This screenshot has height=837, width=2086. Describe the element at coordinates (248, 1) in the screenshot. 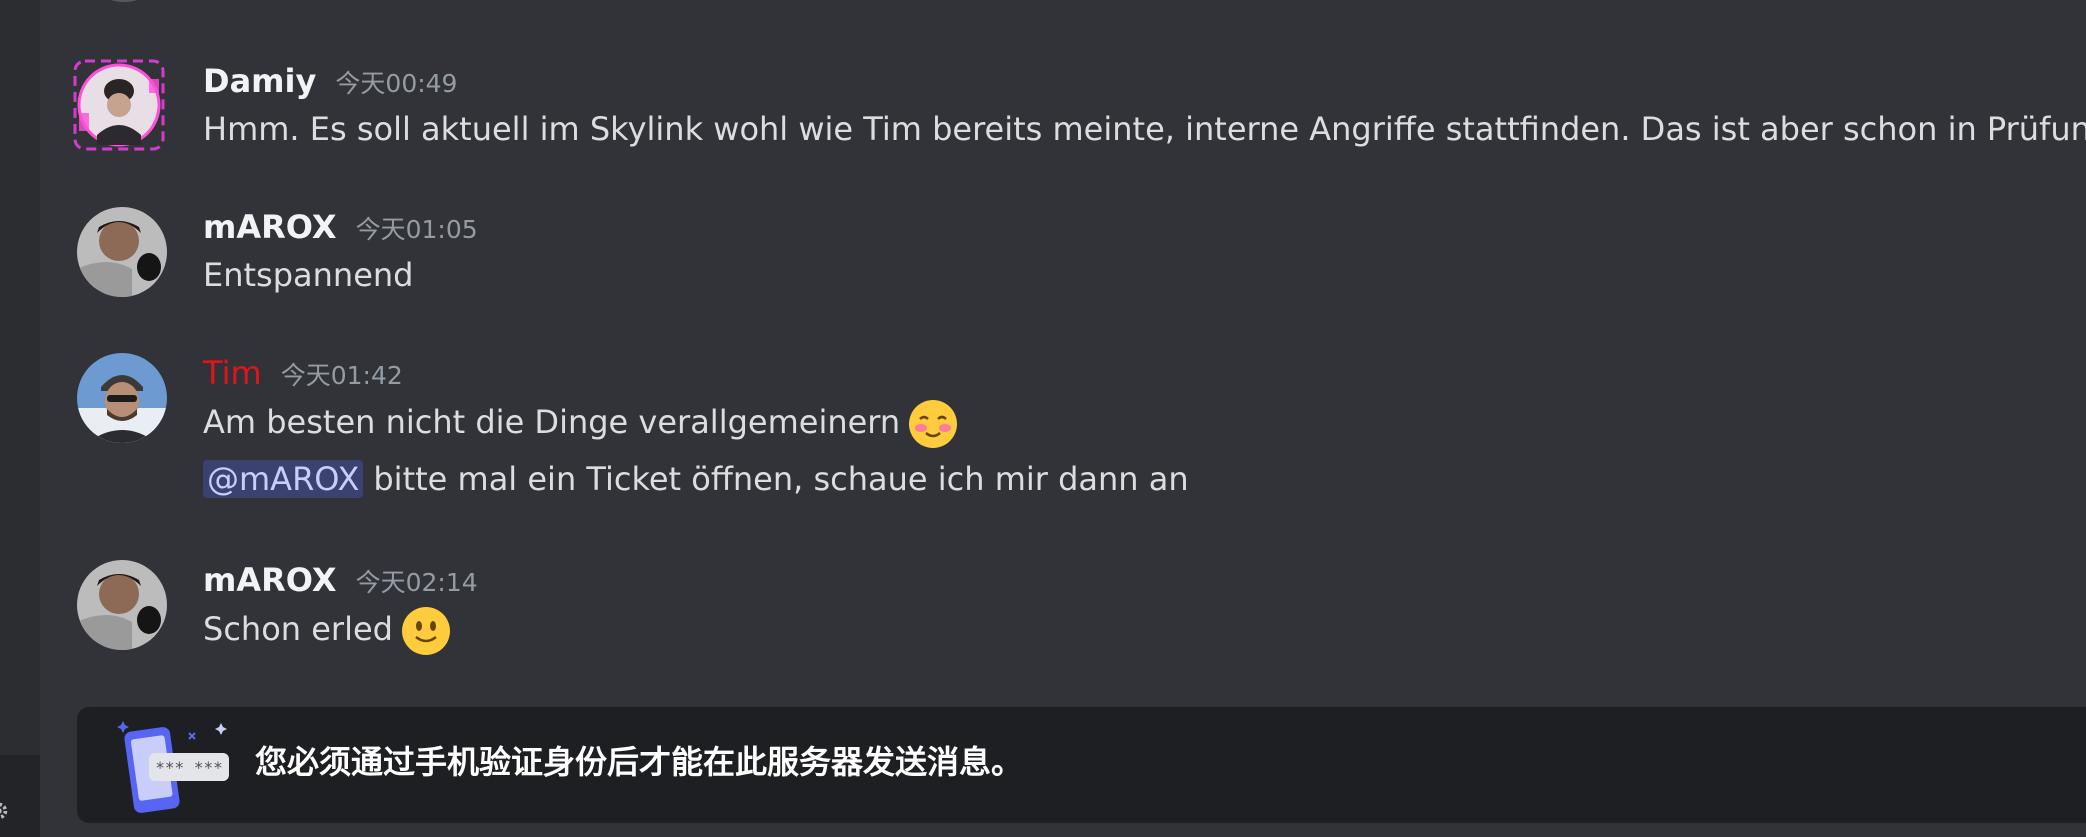

I see `previous-message-fragment` at that location.